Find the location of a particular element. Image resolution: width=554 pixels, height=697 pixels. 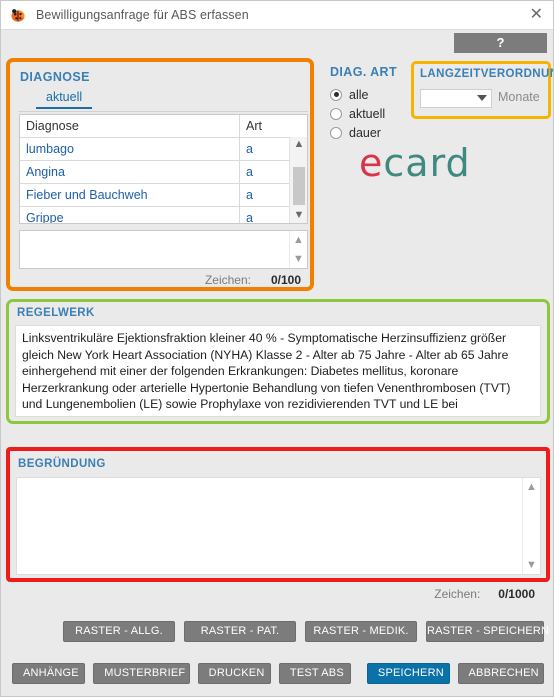

begruendung-counter-value: 0/1000 is located at coordinates (516, 594).